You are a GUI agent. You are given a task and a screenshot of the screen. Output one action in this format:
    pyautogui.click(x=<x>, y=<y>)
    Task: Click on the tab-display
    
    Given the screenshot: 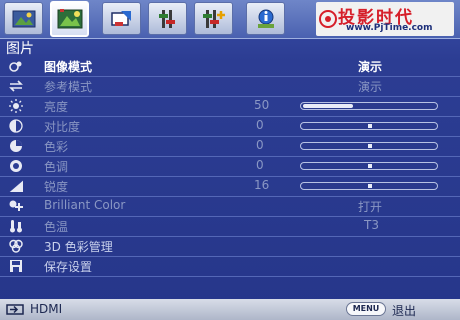 What is the action you would take?
    pyautogui.click(x=121, y=18)
    